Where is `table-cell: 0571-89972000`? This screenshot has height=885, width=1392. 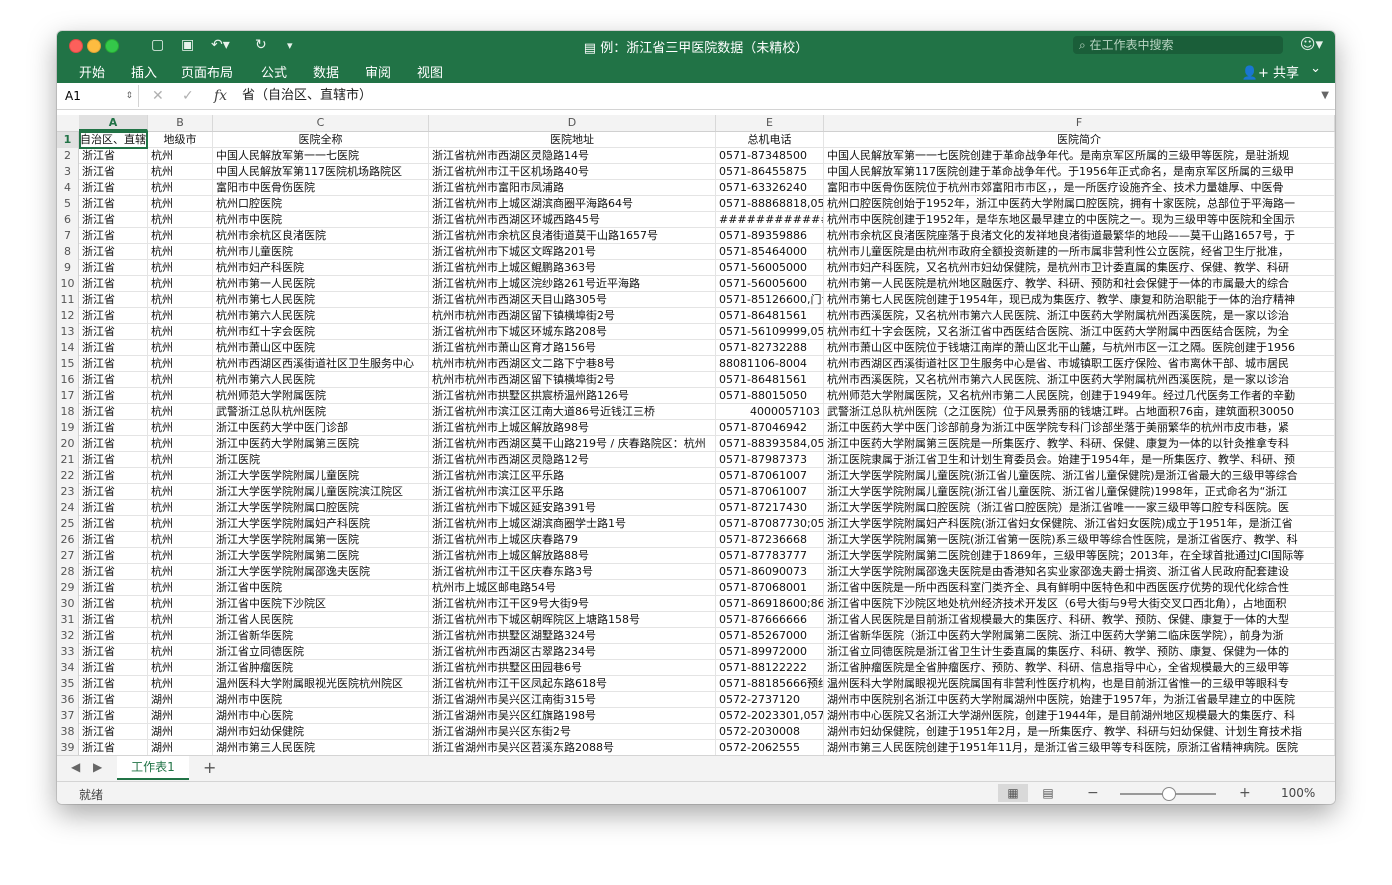 table-cell: 0571-89972000 is located at coordinates (770, 651).